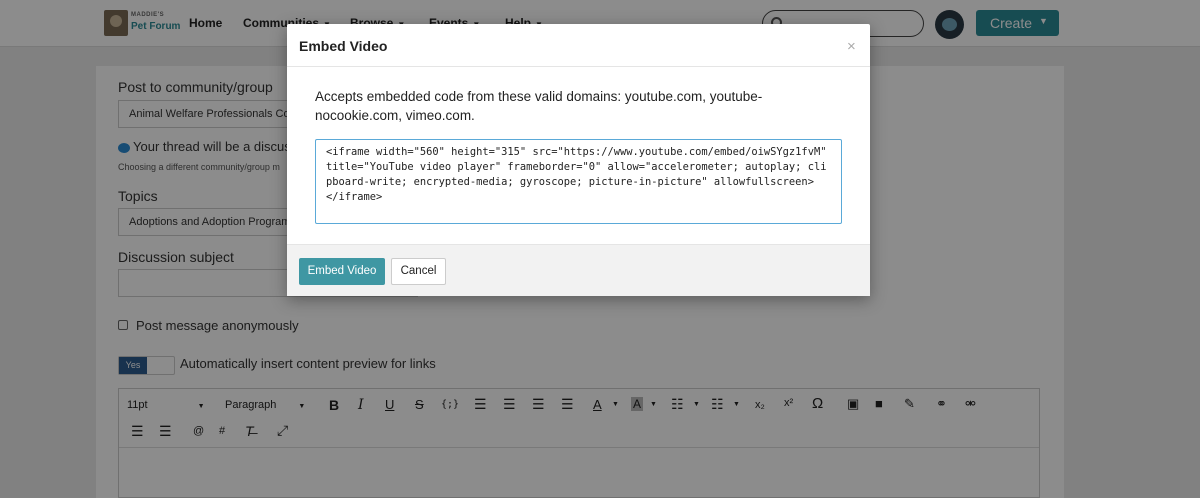 This screenshot has height=498, width=1200. Describe the element at coordinates (851, 46) in the screenshot. I see `close-icon: ×` at that location.